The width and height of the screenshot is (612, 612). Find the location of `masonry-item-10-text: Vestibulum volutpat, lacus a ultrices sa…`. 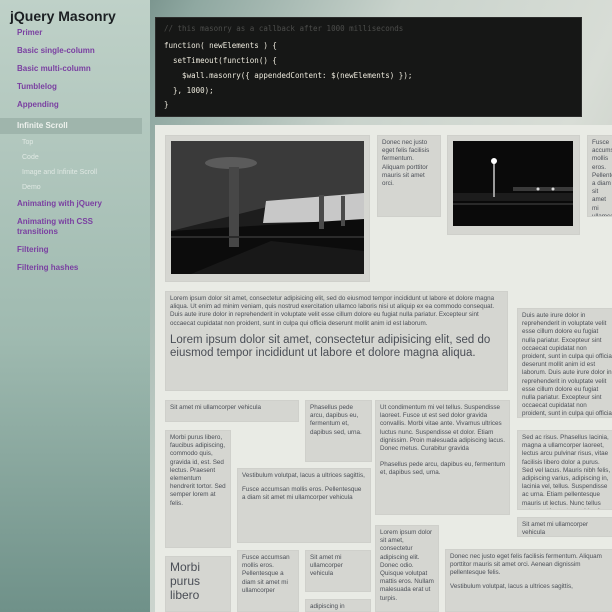

masonry-item-10-text: Vestibulum volutpat, lacus a ultrices sa… is located at coordinates (303, 475).